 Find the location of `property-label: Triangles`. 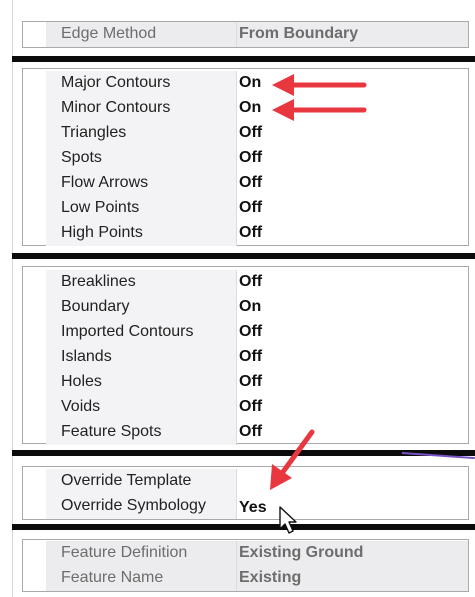

property-label: Triangles is located at coordinates (94, 132).